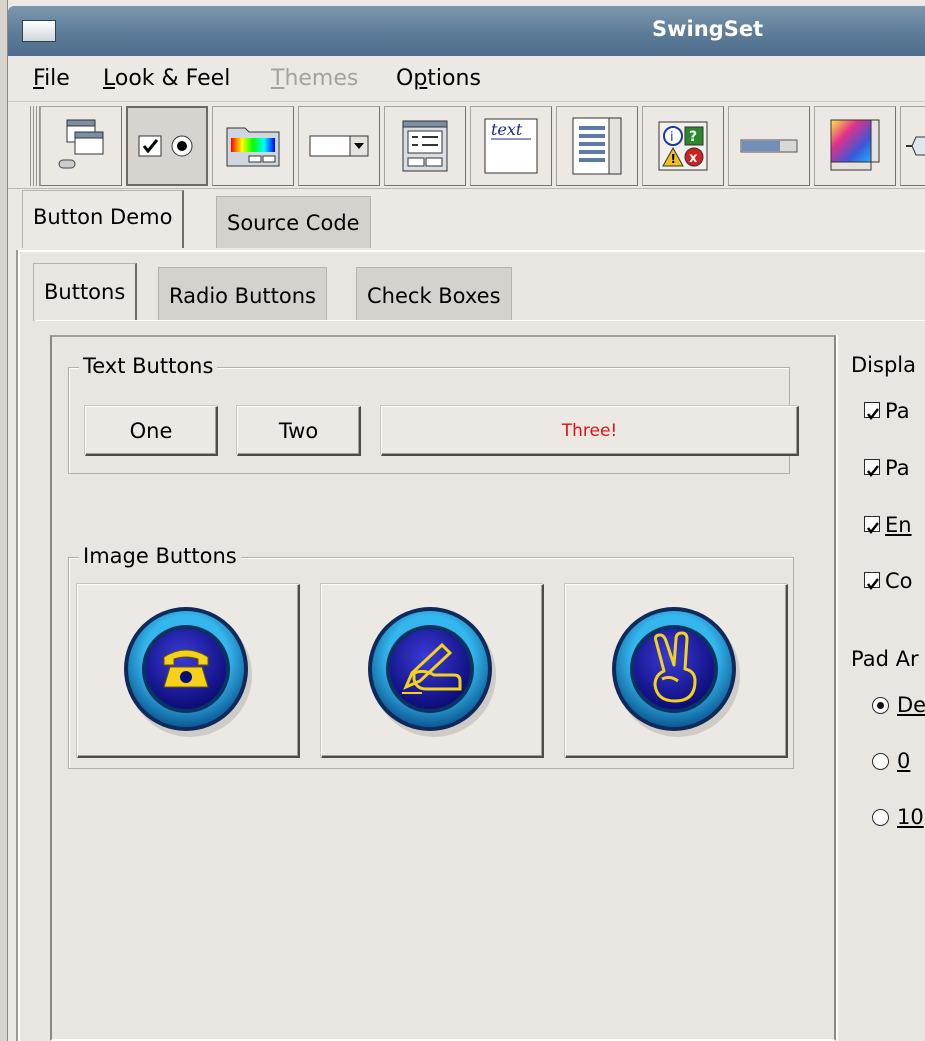  Describe the element at coordinates (507, 129) in the screenshot. I see `editor-icon-label: text` at that location.